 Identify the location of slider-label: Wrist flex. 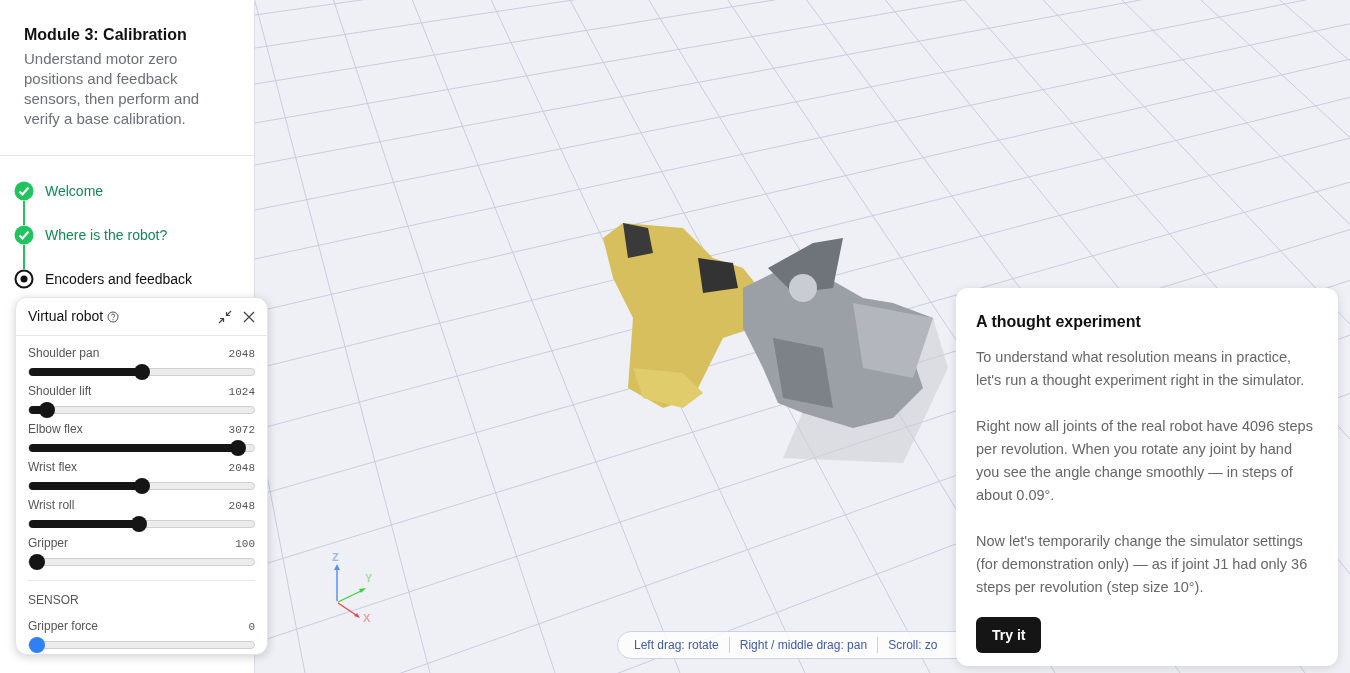
(53, 467).